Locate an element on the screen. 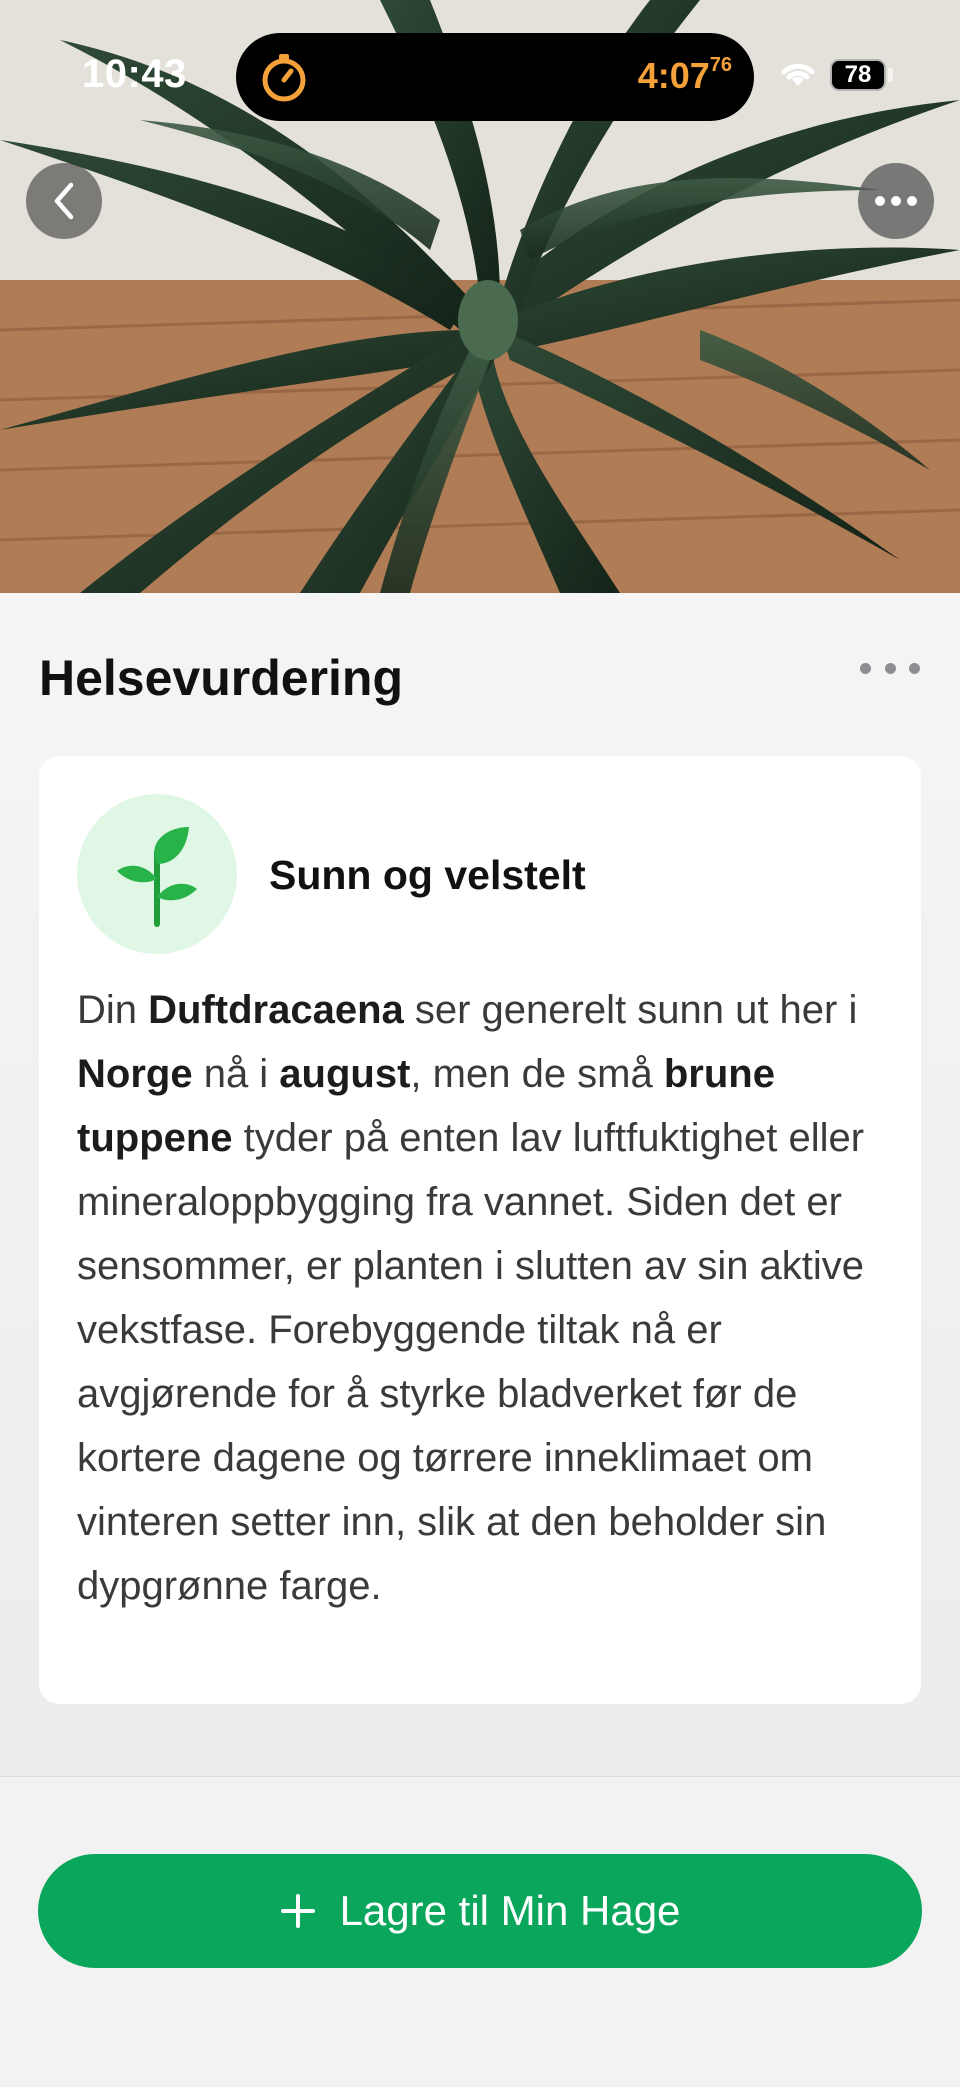  save-button-label: Lagre til Min Hage is located at coordinates (510, 1910).